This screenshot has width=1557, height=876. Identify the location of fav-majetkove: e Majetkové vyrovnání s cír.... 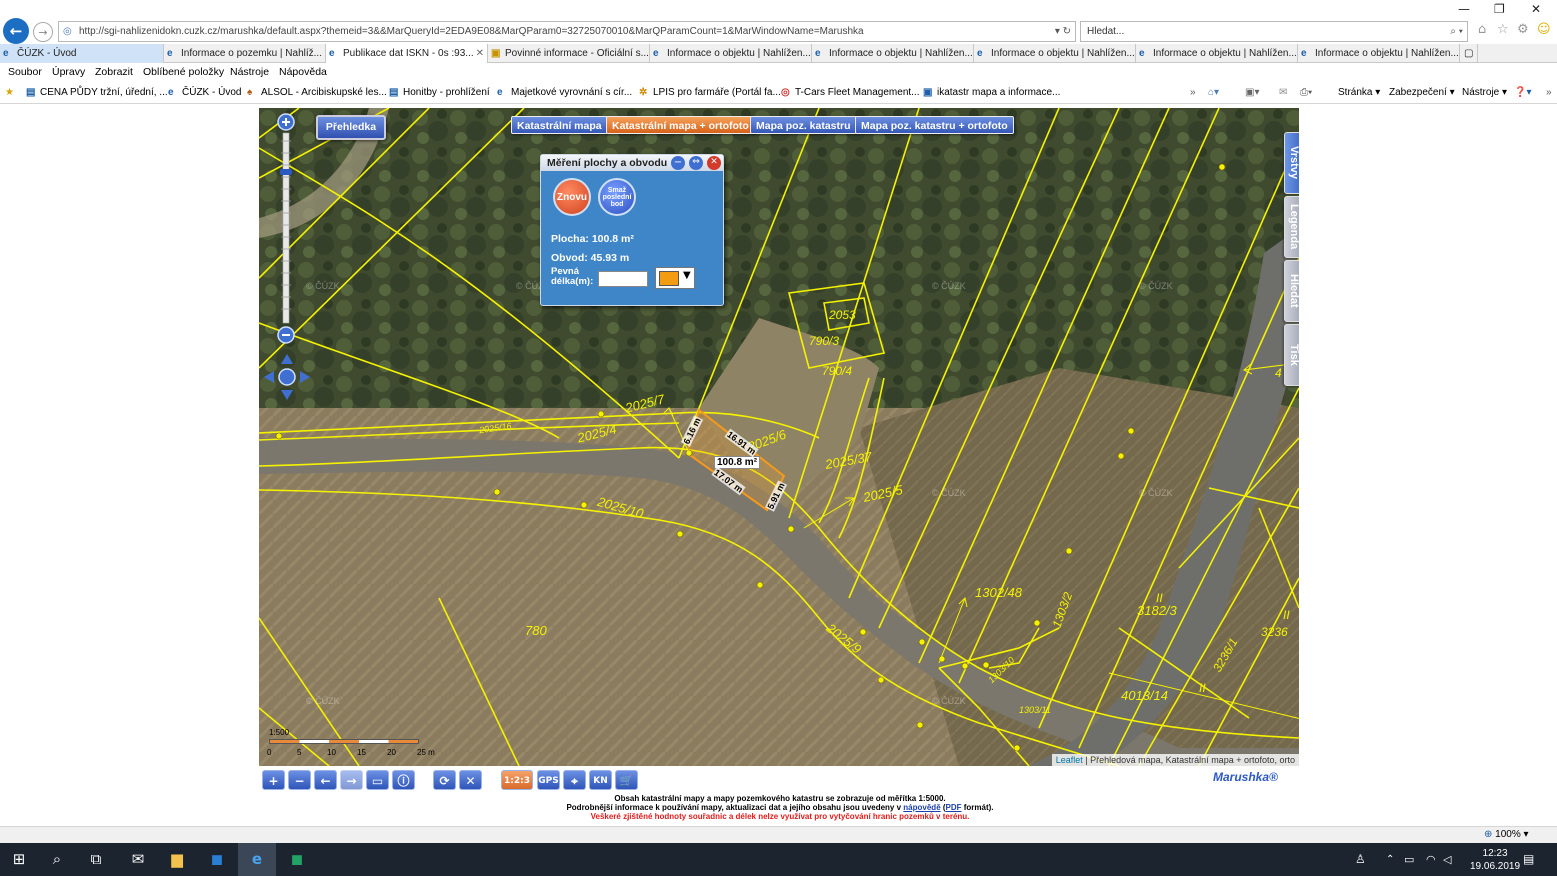
(564, 92).